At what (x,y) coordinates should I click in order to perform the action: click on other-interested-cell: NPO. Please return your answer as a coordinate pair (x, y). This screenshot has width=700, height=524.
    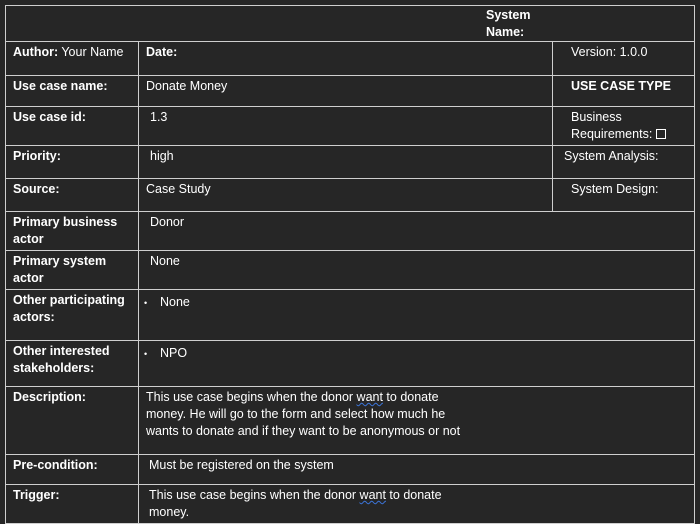
    Looking at the image, I should click on (416, 363).